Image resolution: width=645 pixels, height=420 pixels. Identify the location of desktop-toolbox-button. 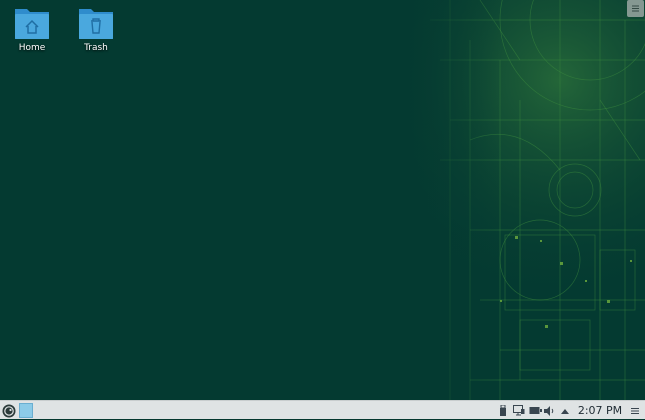
(635, 8).